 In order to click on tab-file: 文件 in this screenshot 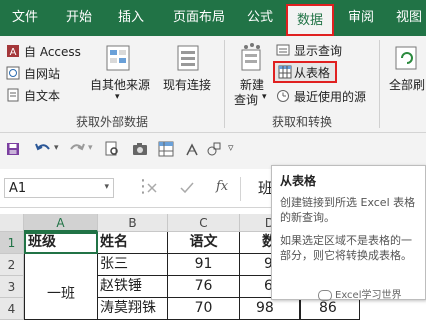, I will do `click(25, 18)`.